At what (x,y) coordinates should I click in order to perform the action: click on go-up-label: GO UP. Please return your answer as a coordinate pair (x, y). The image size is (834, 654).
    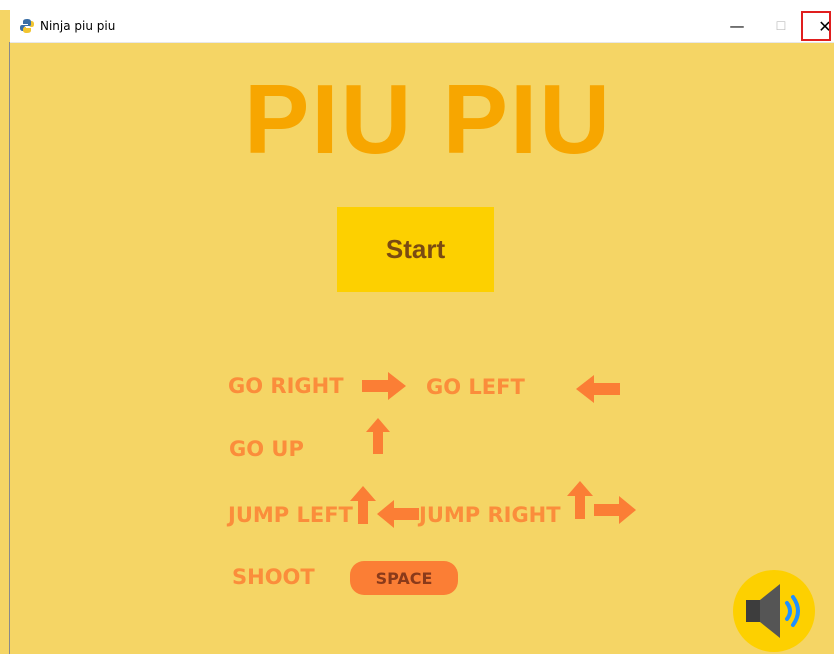
    Looking at the image, I should click on (266, 449).